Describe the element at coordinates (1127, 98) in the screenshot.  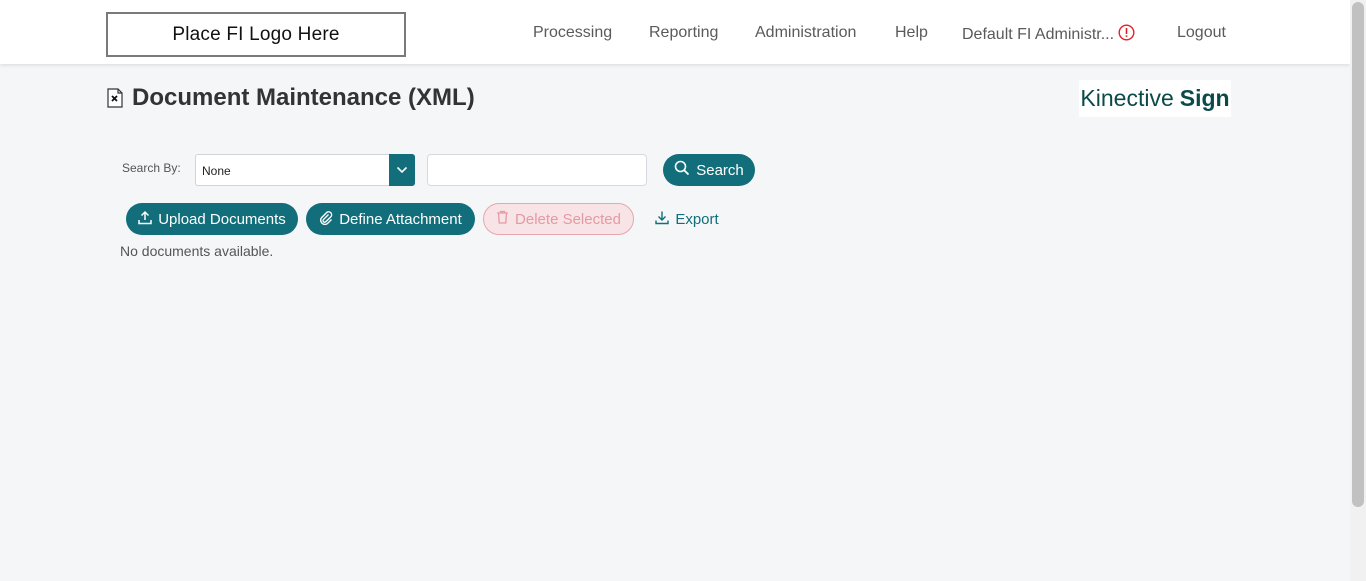
I see `brand-word-1: Kinective` at that location.